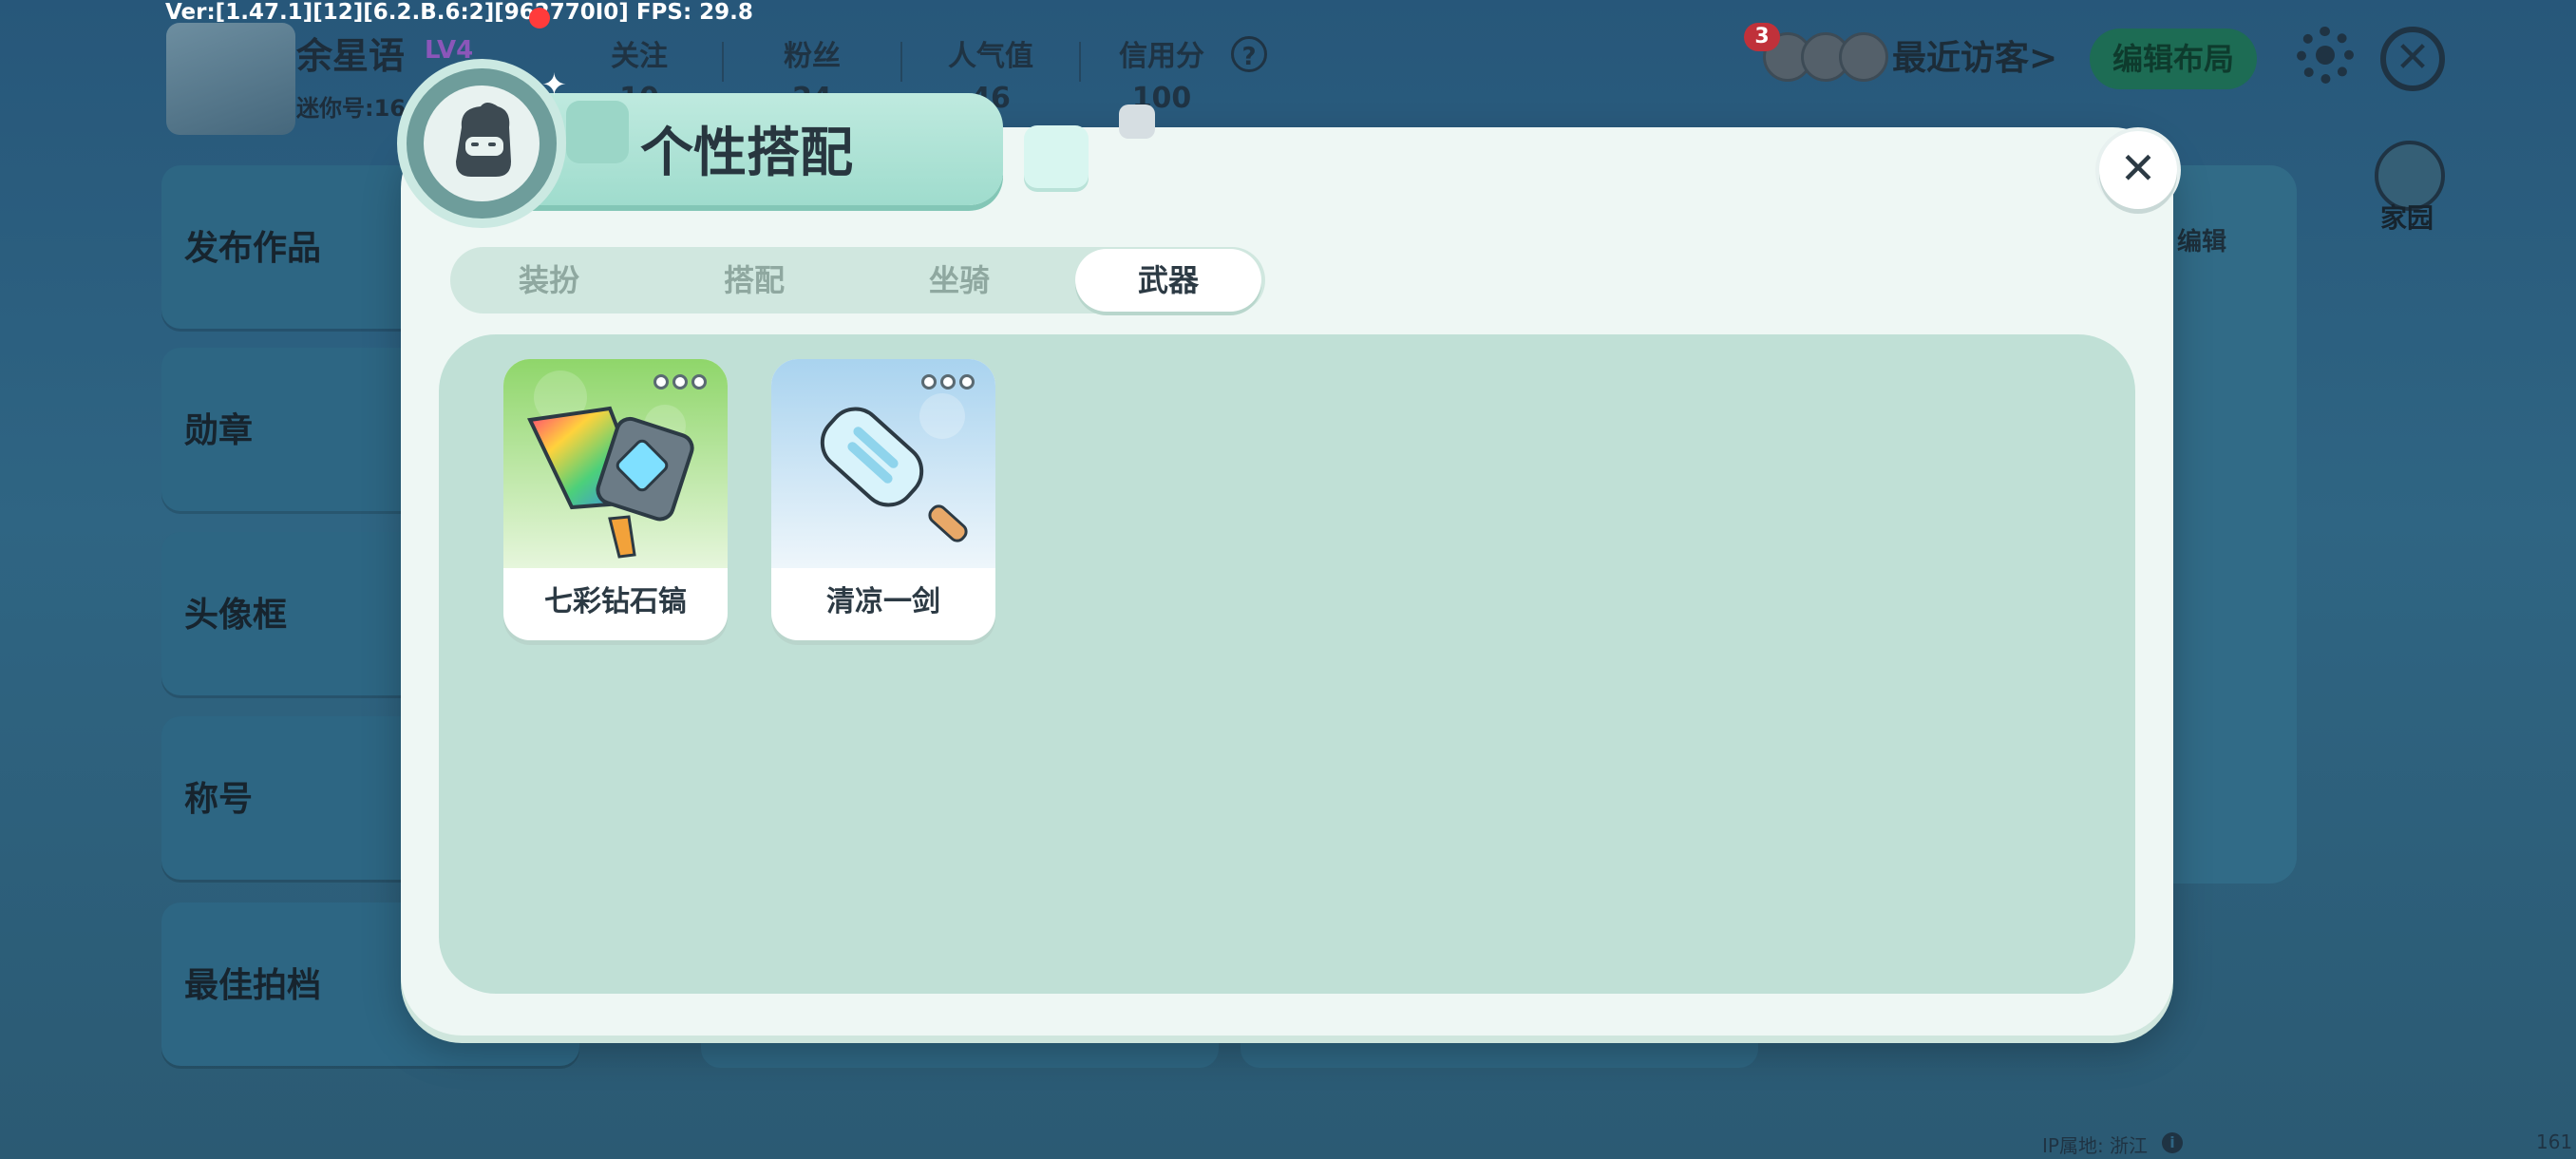  Describe the element at coordinates (554, 84) in the screenshot. I see `sparkle-icon: ✦` at that location.